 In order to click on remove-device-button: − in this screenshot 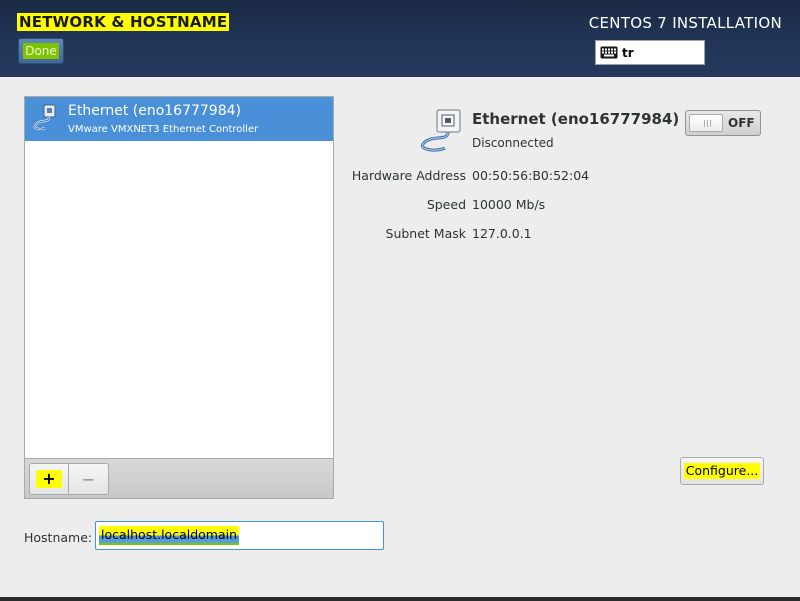, I will do `click(89, 479)`.